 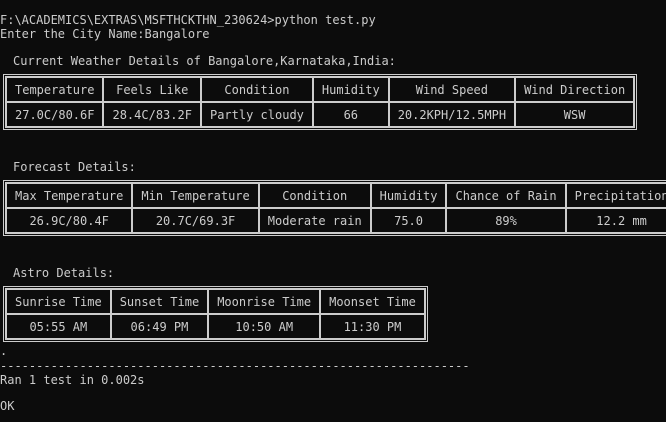 What do you see at coordinates (615, 195) in the screenshot?
I see `header-precipitation: Precipitation` at bounding box center [615, 195].